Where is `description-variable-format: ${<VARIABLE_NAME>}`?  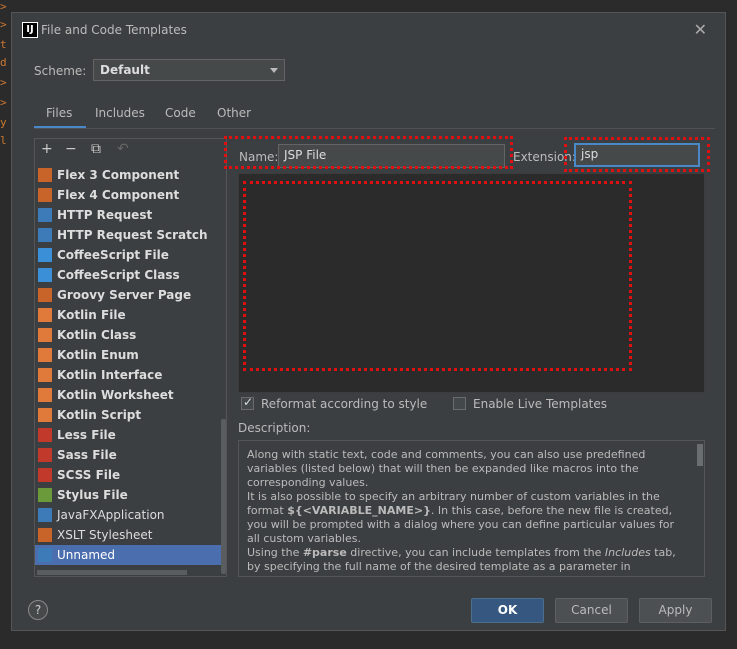 description-variable-format: ${<VARIABLE_NAME>} is located at coordinates (359, 510).